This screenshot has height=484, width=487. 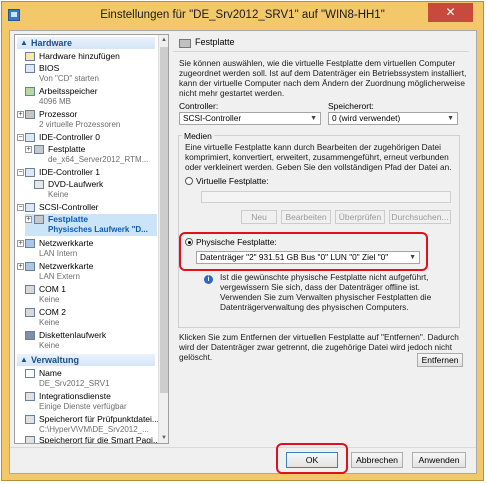 I want to click on tree-sub-name: DE_Srv2012_SRV1, so click(x=74, y=383).